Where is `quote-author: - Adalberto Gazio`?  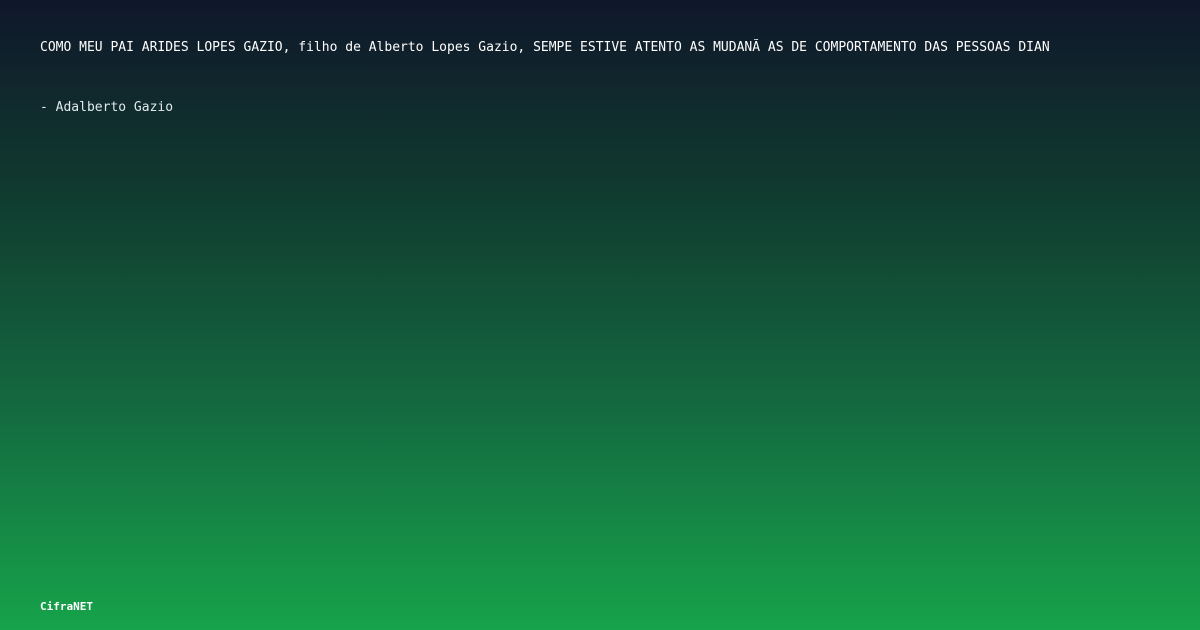
quote-author: - Adalberto Gazio is located at coordinates (107, 107).